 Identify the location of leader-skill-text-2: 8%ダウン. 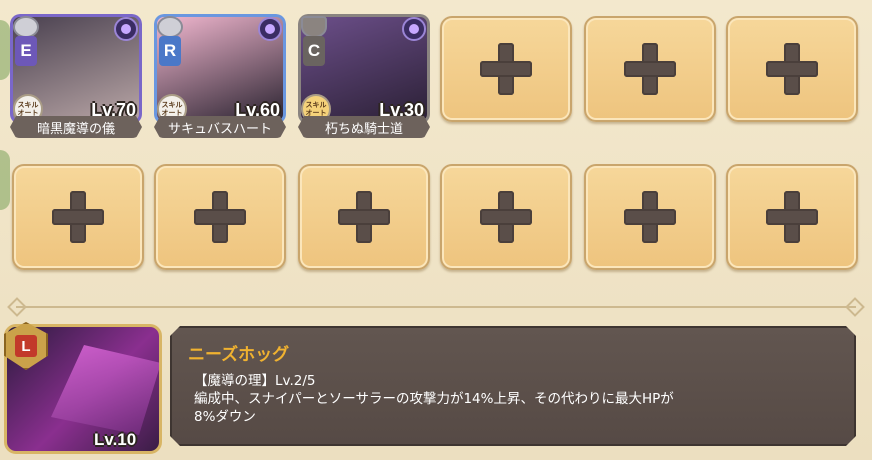
(225, 417).